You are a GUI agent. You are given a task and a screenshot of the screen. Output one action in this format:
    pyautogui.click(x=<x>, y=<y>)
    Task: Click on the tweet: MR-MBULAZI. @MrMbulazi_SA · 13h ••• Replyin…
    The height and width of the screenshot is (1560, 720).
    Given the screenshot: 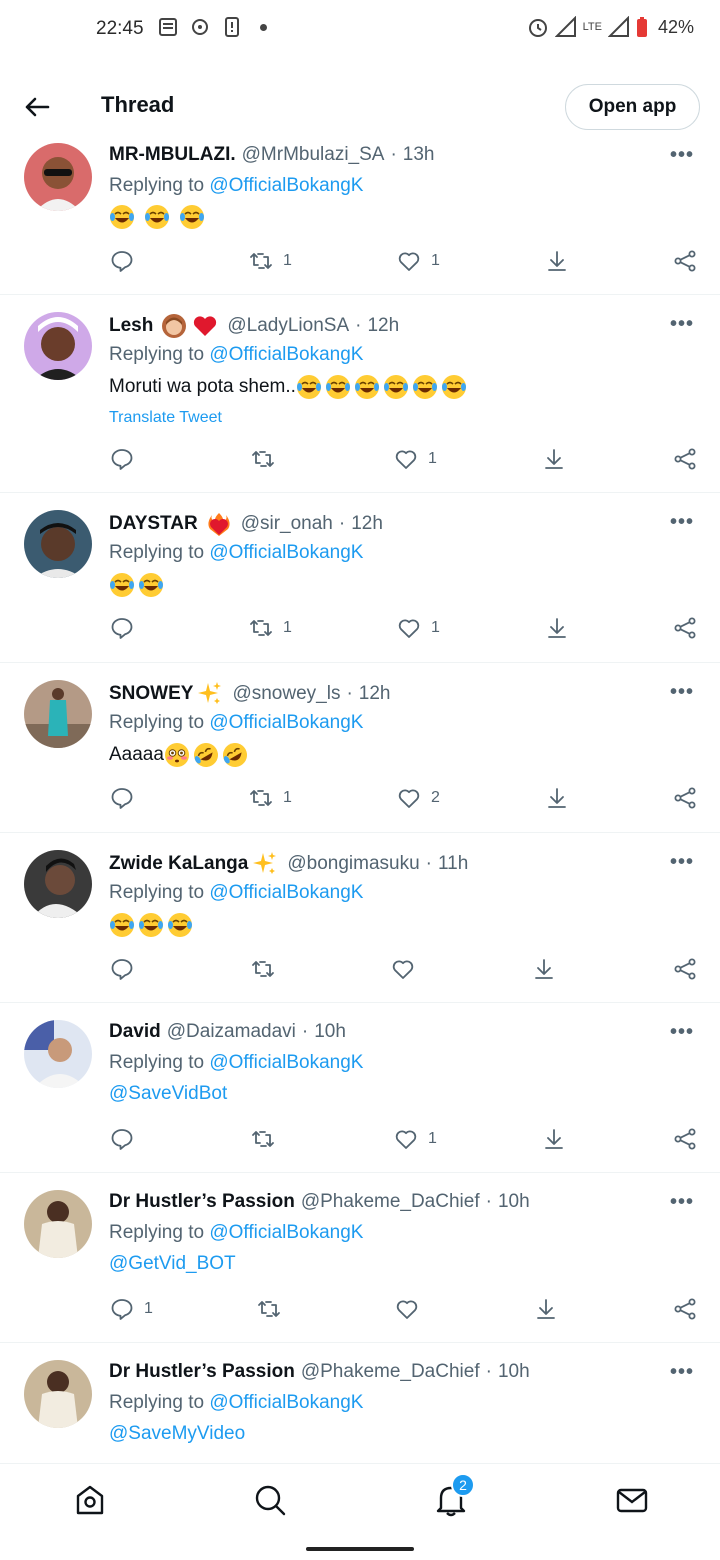 What is the action you would take?
    pyautogui.click(x=360, y=216)
    